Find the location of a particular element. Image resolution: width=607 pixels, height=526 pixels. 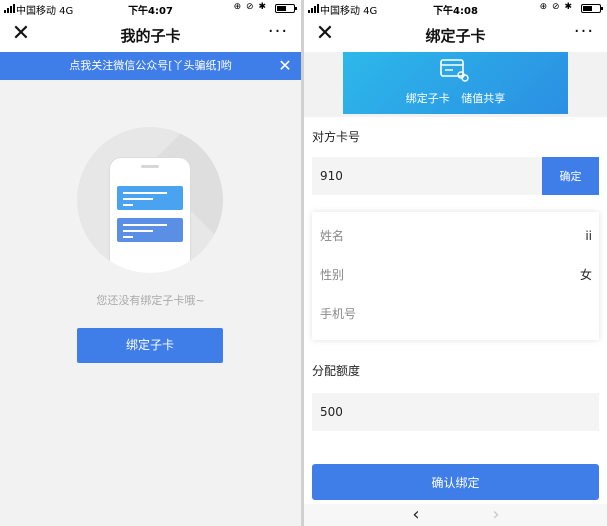

follow-notice-banner: 点我关注微信公众号[丫头骗纸]哟 ✕ is located at coordinates (150, 66).